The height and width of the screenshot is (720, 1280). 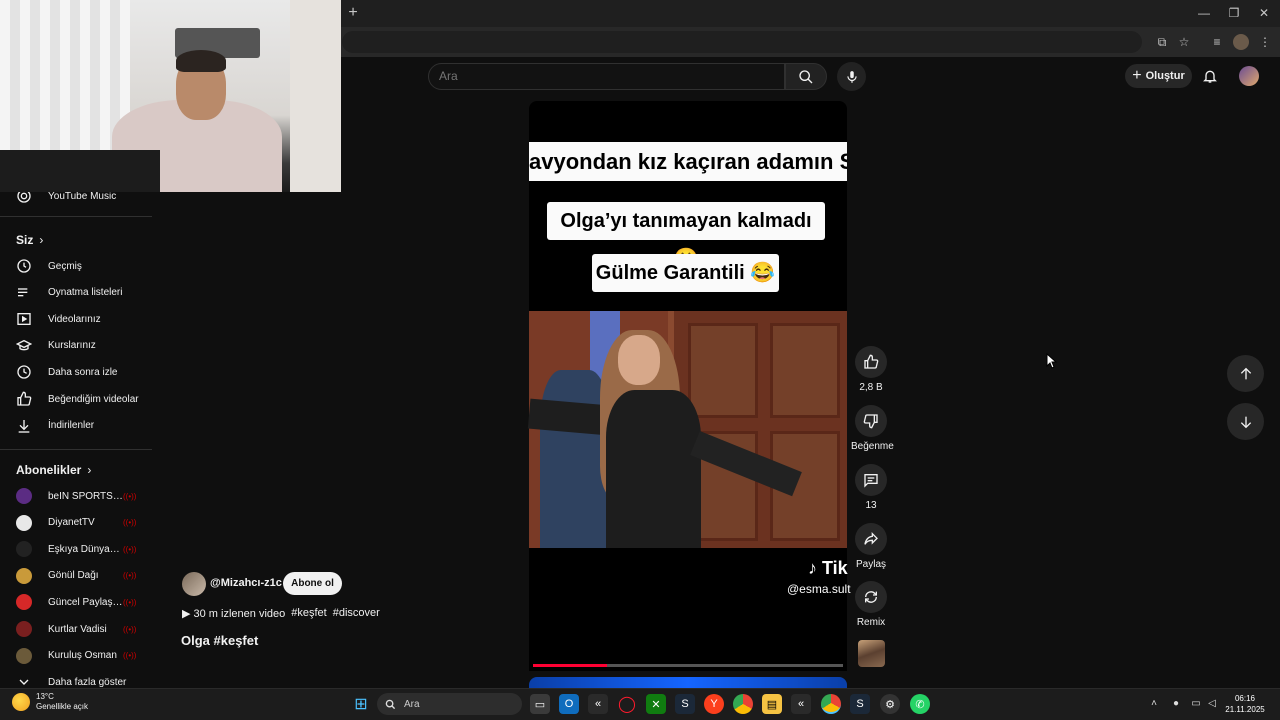 I want to click on sidebar-item-download: İndirilenler, so click(x=76, y=426).